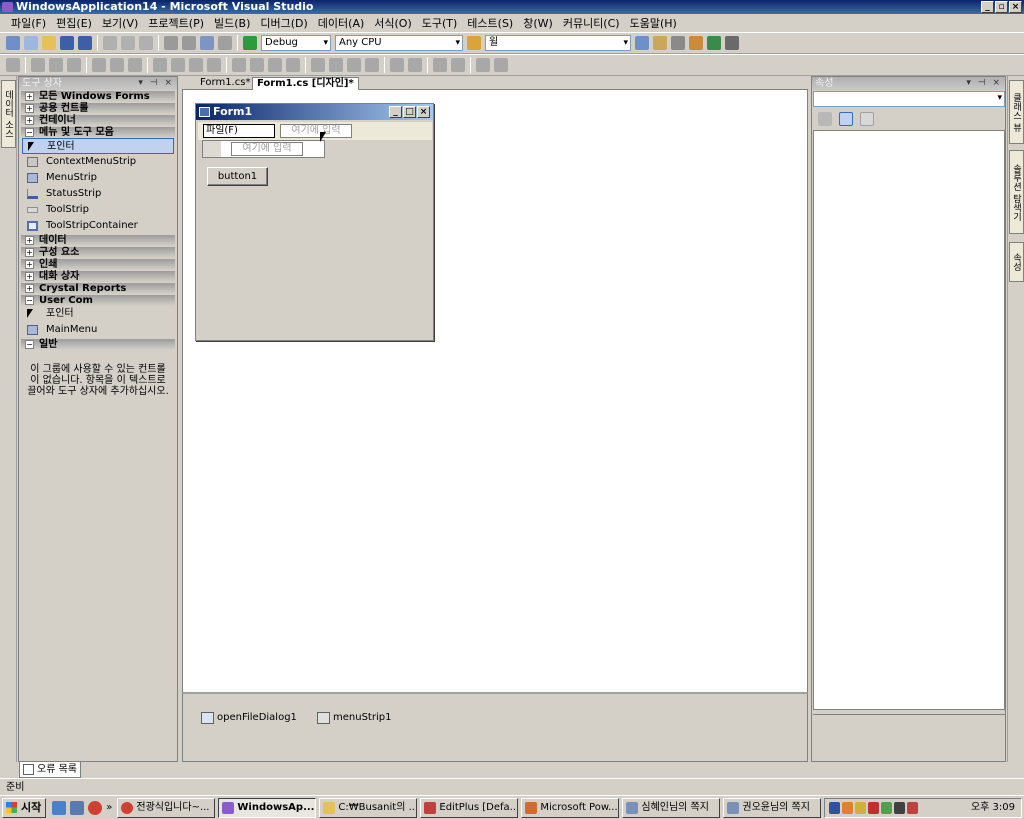  Describe the element at coordinates (135, 65) in the screenshot. I see `align-bottoms-icon` at that location.